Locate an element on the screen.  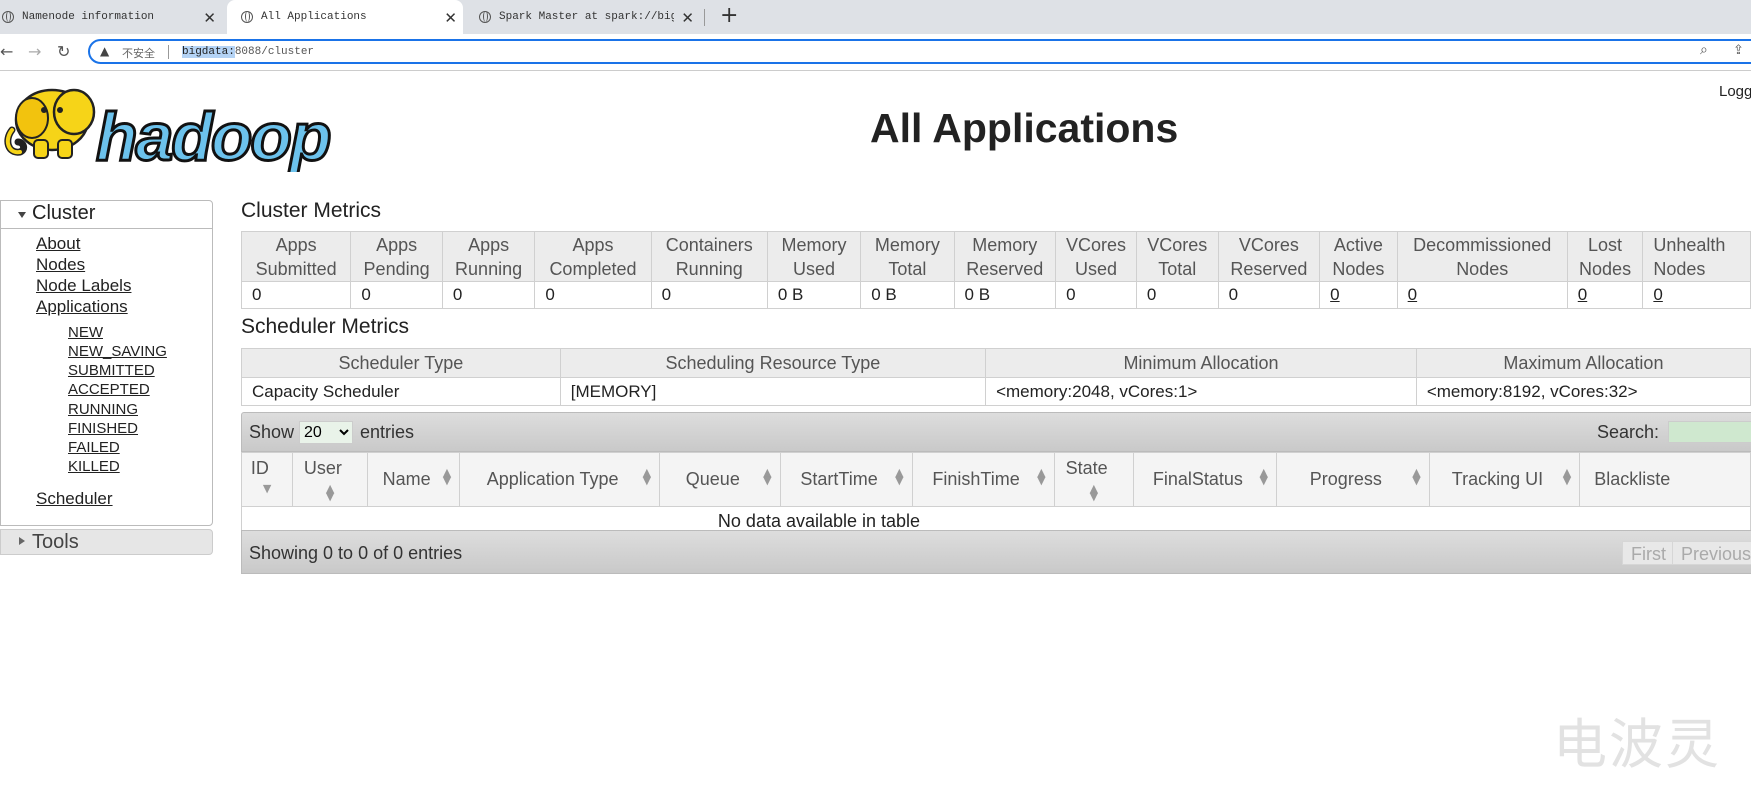
scheduler-value: [MEMORY] is located at coordinates (773, 391).